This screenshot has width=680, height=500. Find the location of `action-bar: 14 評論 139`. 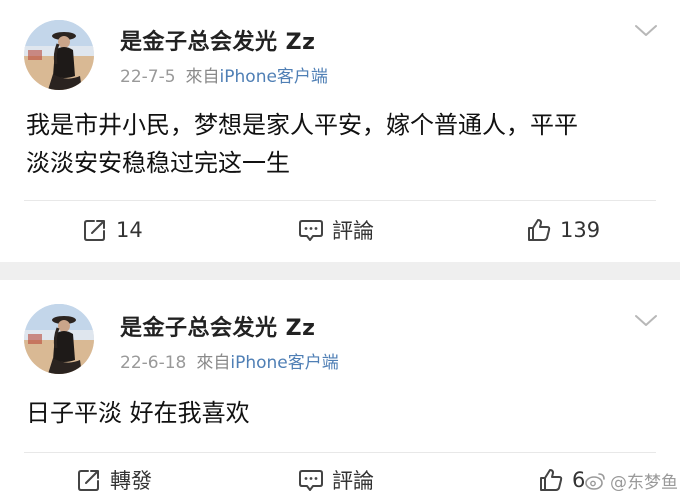

action-bar: 14 評論 139 is located at coordinates (340, 230).